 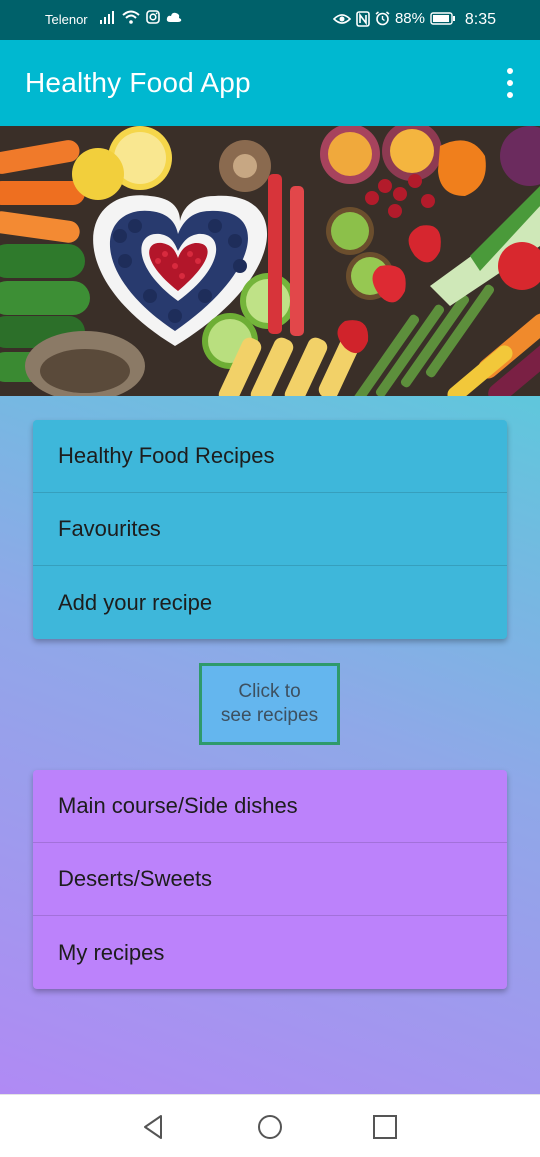 I want to click on carrier-label: Telenor, so click(x=66, y=19).